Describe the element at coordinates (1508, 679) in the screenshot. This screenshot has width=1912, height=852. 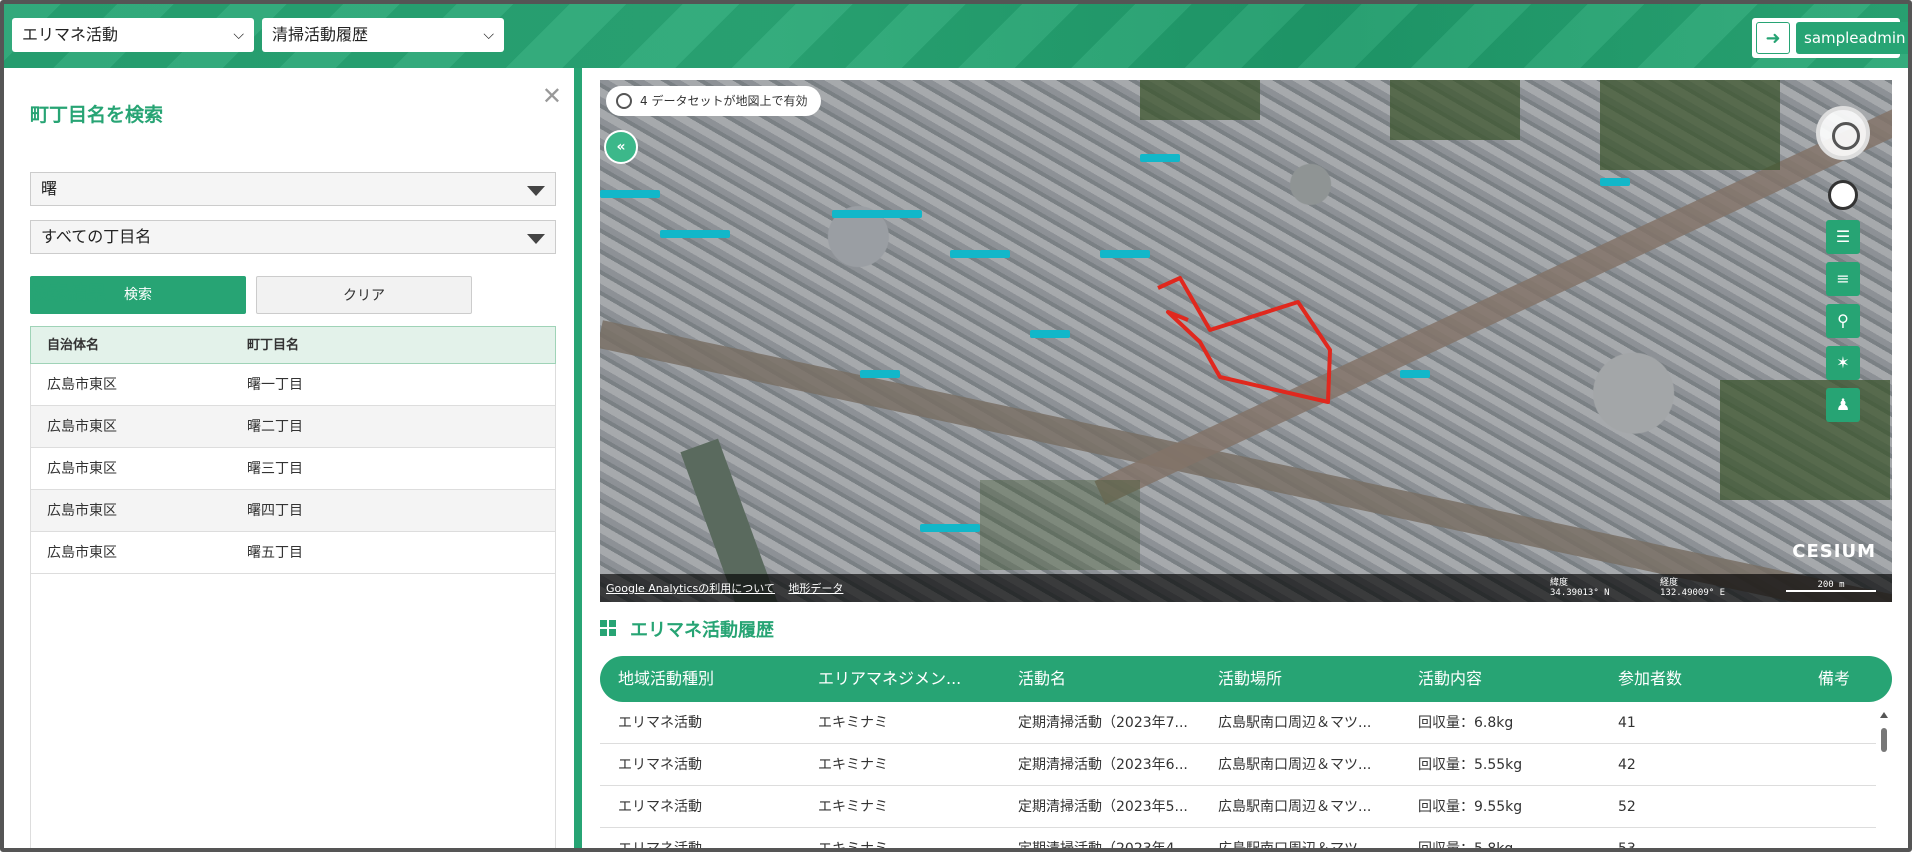
I see `col-activity-content: 活動内容` at that location.